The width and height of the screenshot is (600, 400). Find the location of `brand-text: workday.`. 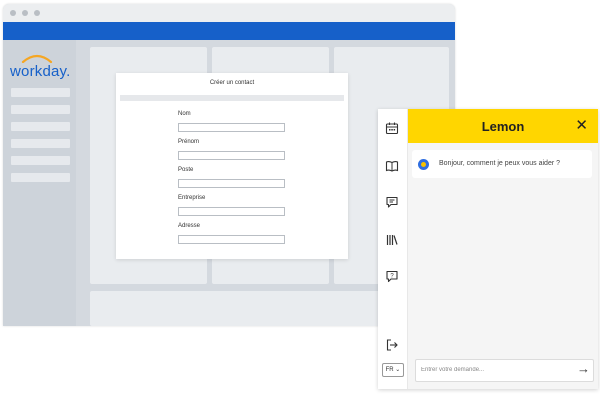

brand-text: workday. is located at coordinates (40, 71).